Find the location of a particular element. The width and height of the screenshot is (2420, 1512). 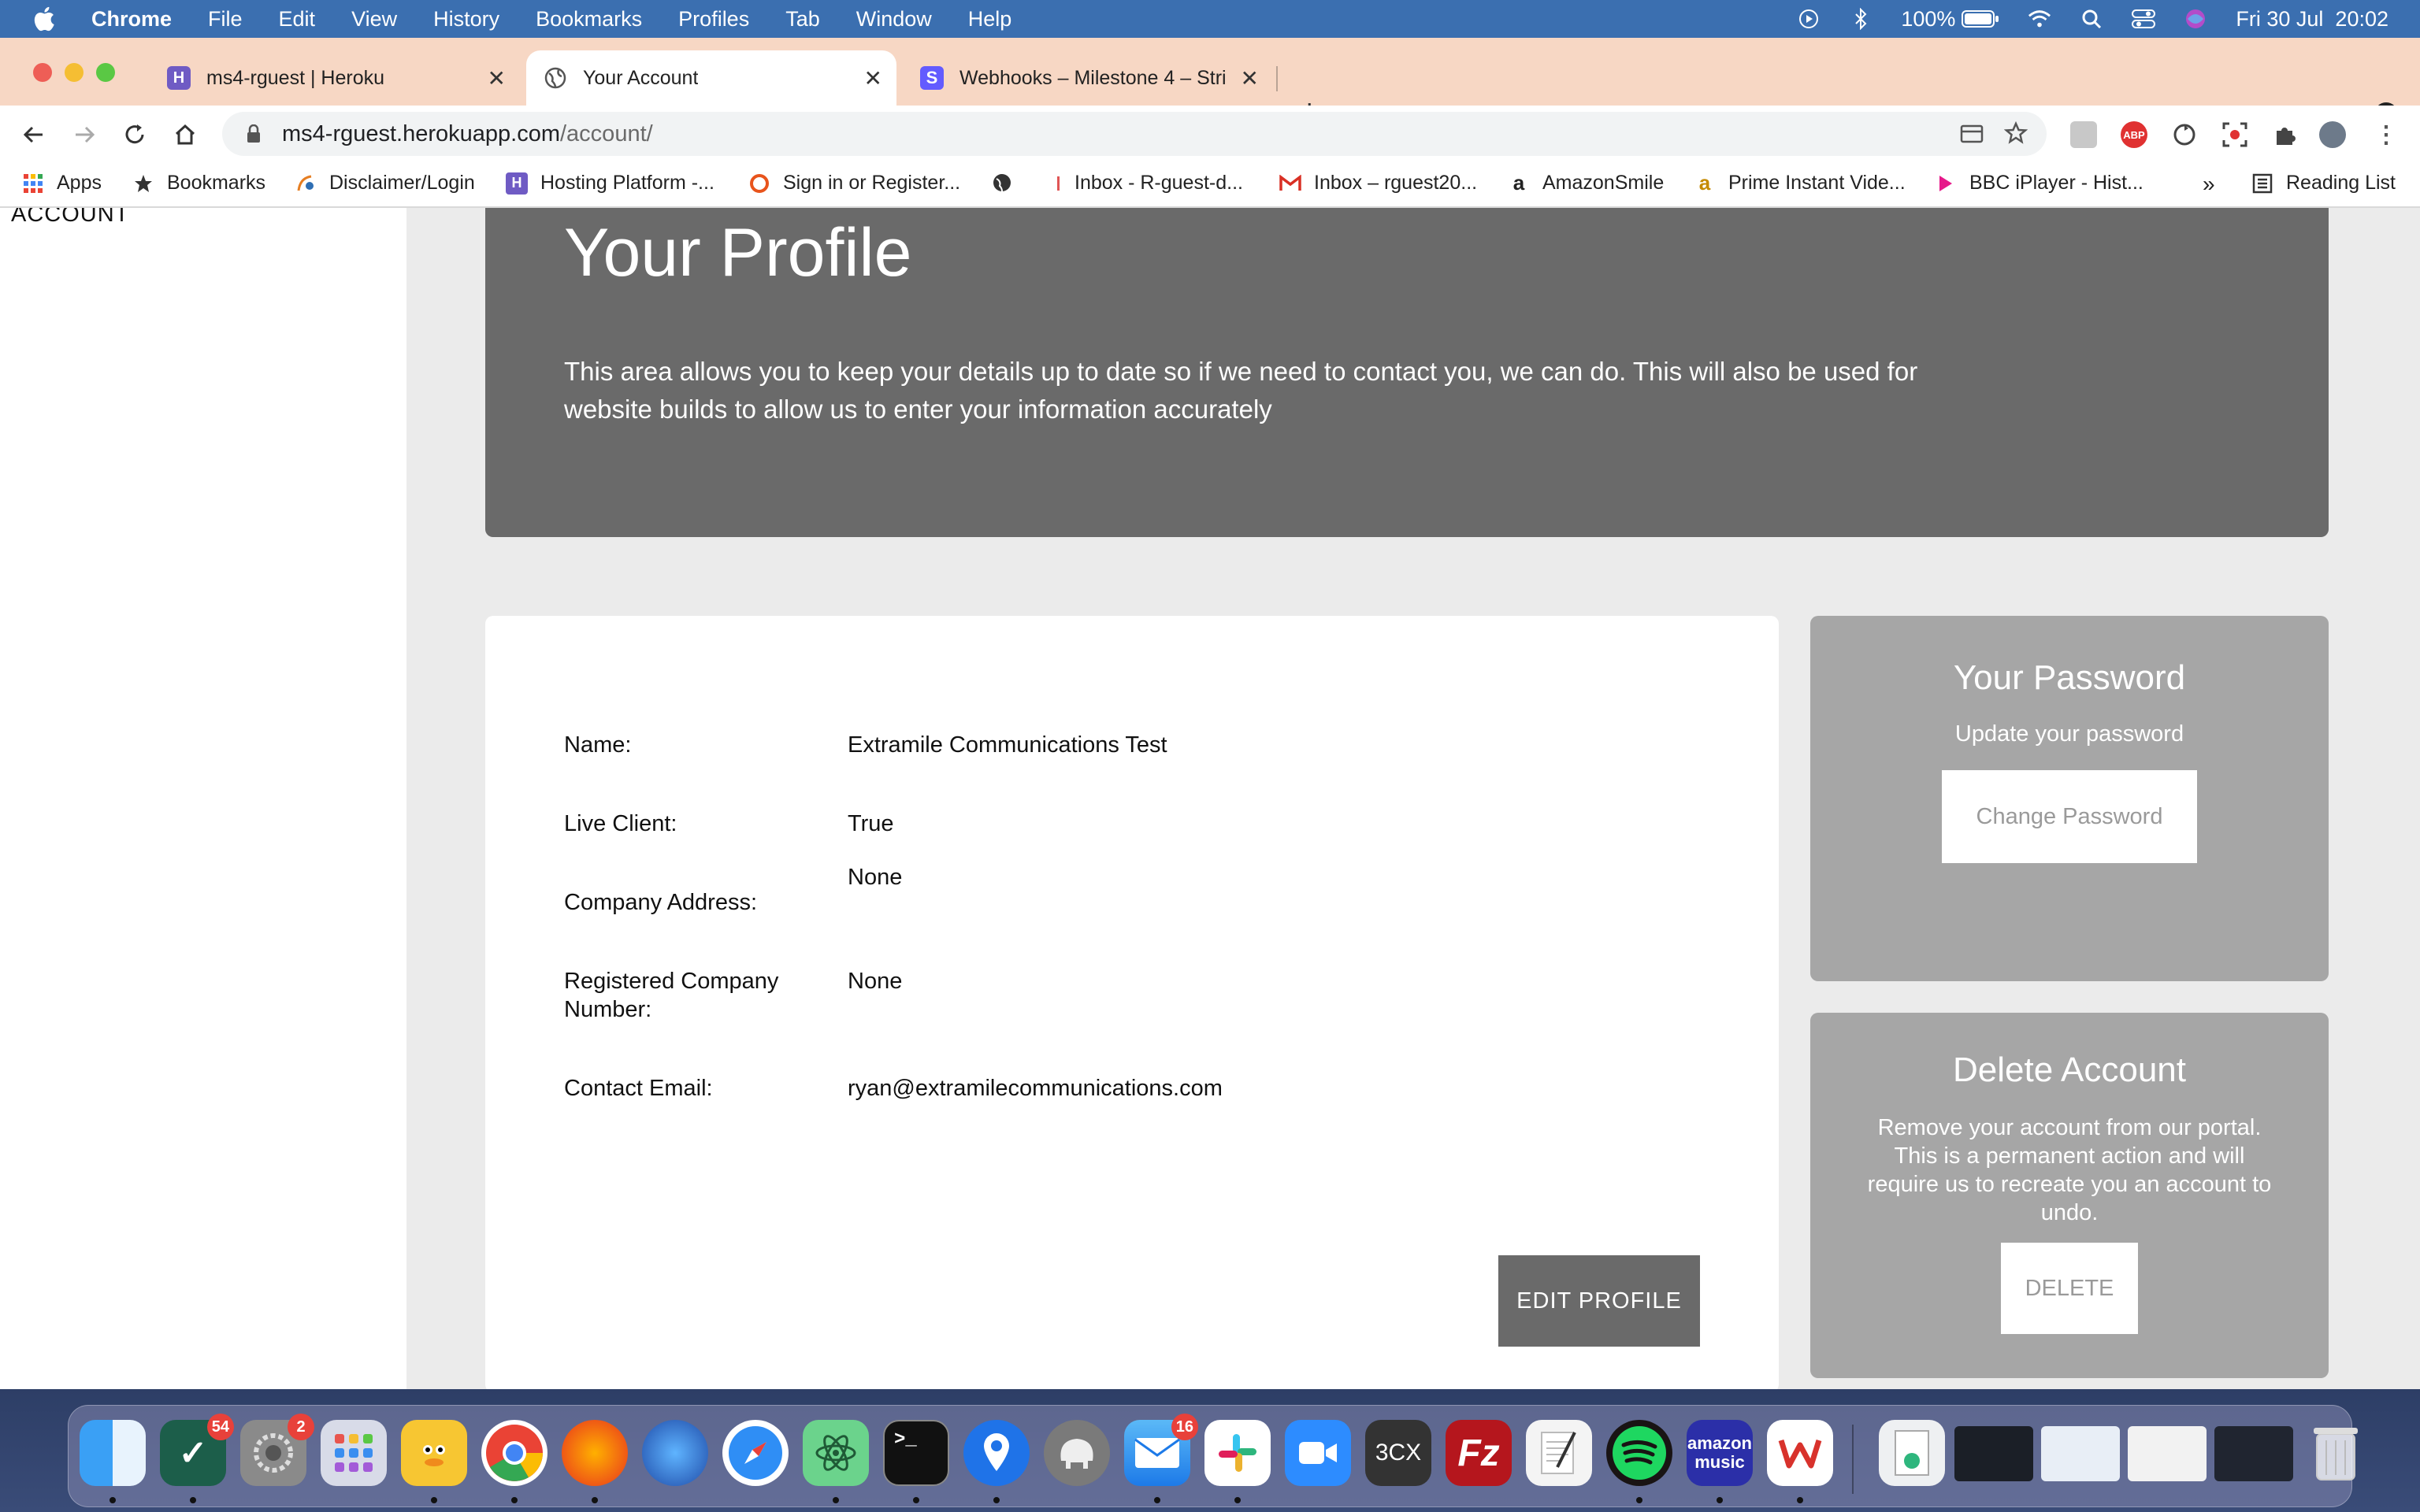

reading-list-button: Reading List is located at coordinates (2323, 183).